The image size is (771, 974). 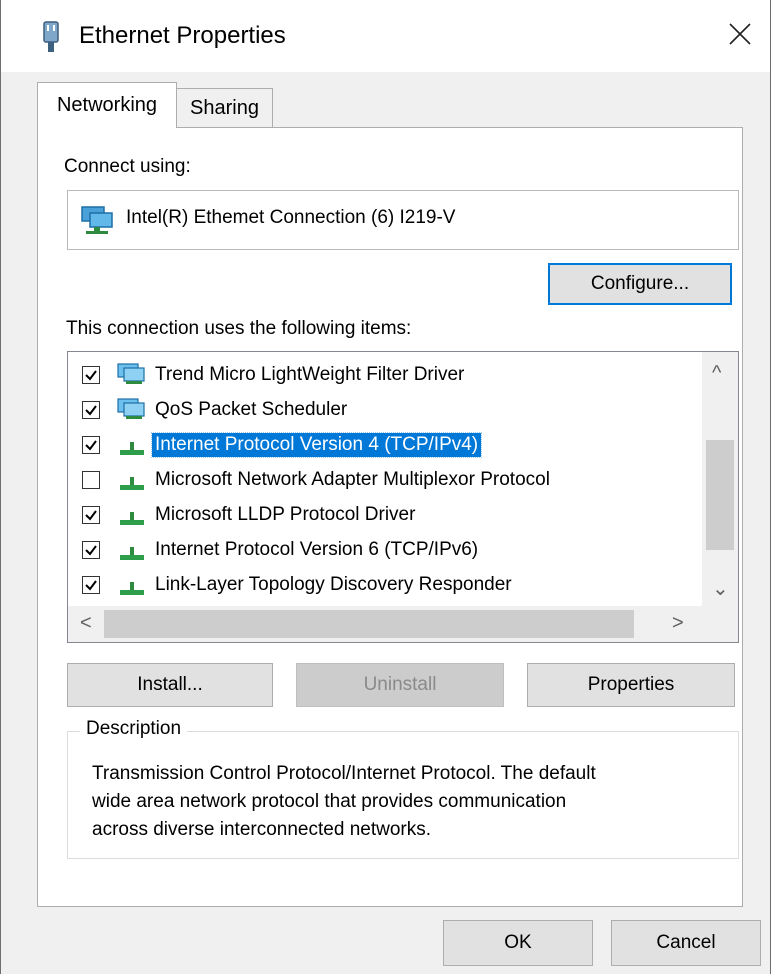 I want to click on close-icon, so click(x=740, y=34).